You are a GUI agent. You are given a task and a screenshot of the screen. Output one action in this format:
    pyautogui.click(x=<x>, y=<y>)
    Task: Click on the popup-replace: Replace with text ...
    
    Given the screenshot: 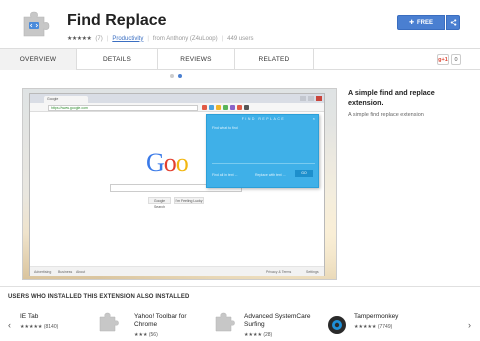 What is the action you would take?
    pyautogui.click(x=270, y=175)
    